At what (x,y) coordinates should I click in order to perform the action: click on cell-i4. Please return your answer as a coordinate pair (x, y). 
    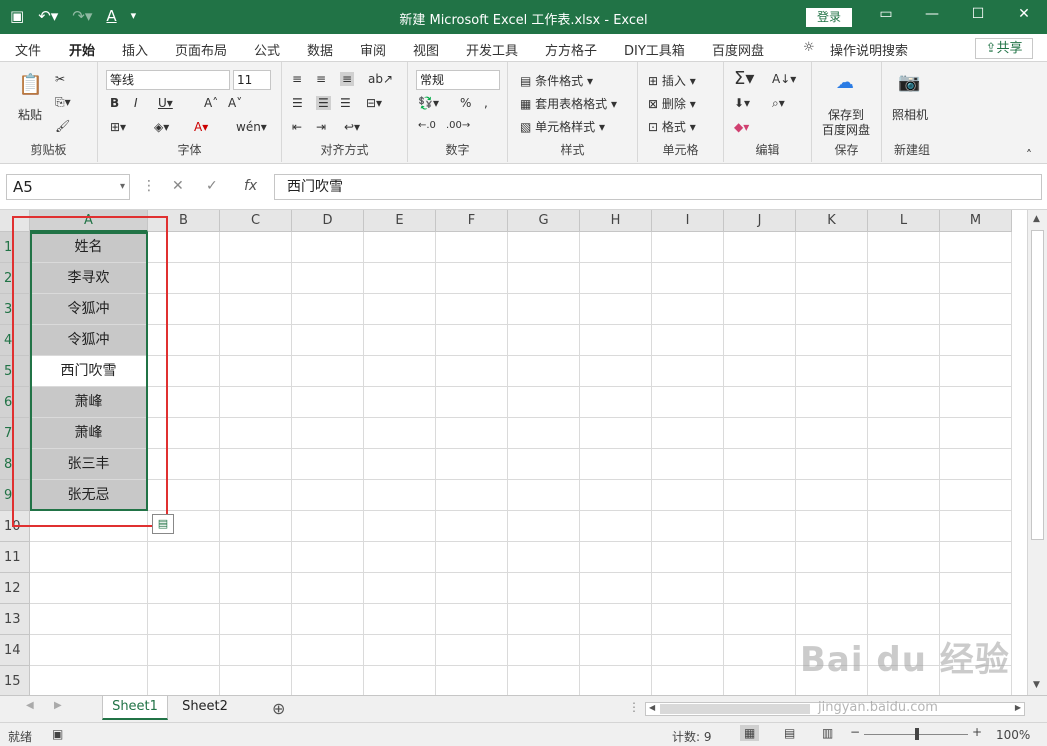
    Looking at the image, I should click on (688, 340).